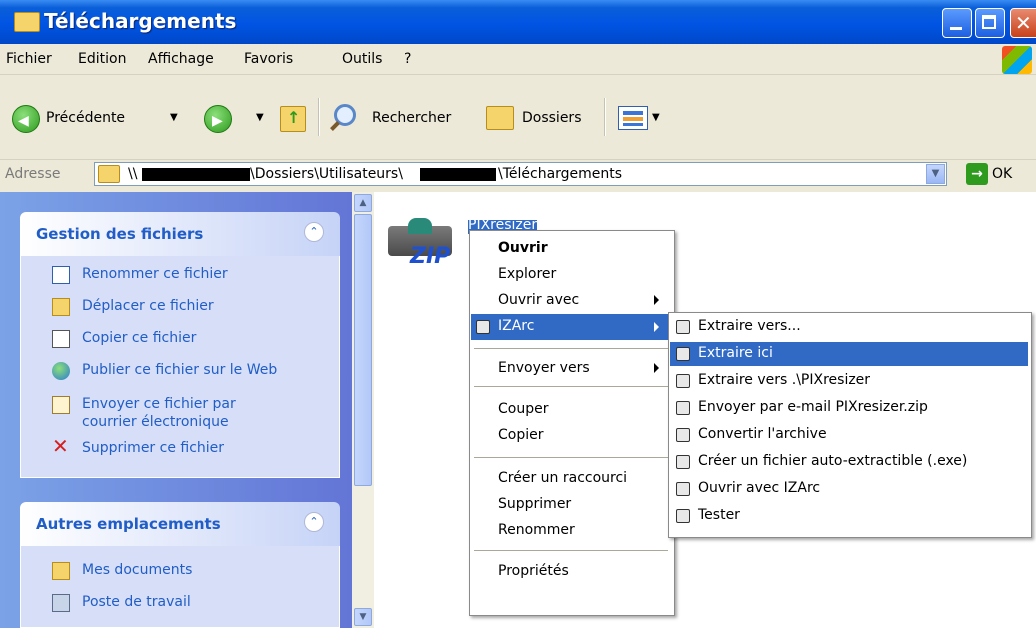 Image resolution: width=1036 pixels, height=628 pixels. I want to click on publish-web-icon, so click(61, 371).